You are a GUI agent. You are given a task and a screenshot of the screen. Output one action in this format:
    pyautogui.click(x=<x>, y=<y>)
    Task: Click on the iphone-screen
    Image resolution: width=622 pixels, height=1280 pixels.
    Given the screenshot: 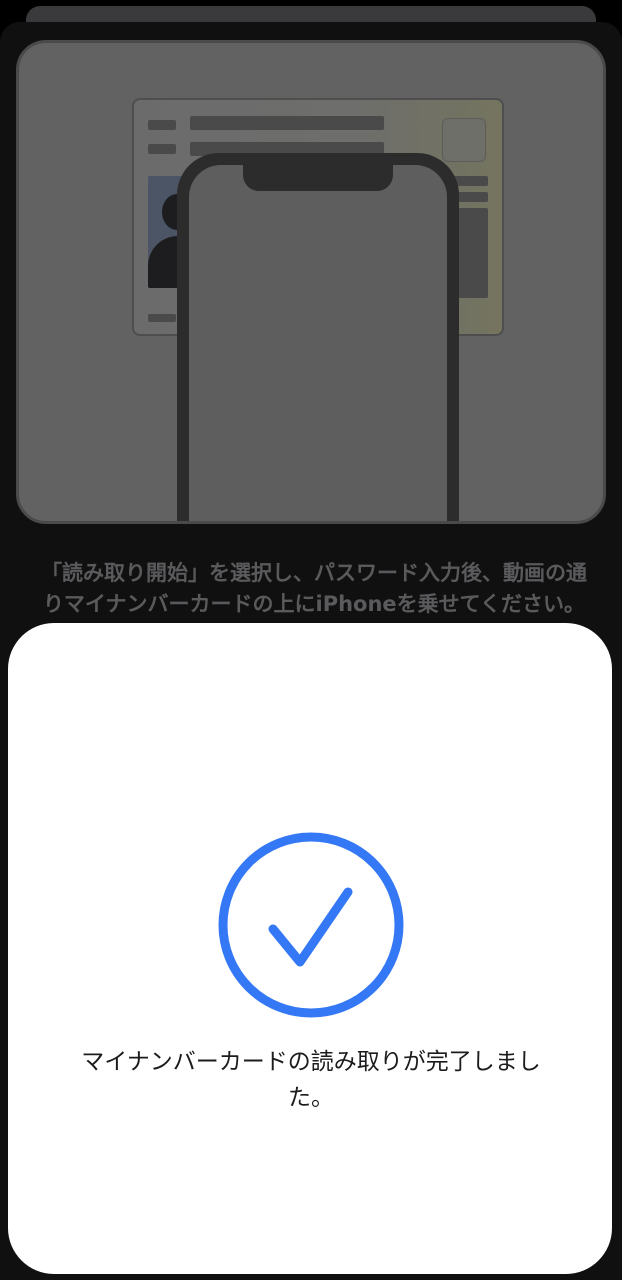 What is the action you would take?
    pyautogui.click(x=318, y=343)
    